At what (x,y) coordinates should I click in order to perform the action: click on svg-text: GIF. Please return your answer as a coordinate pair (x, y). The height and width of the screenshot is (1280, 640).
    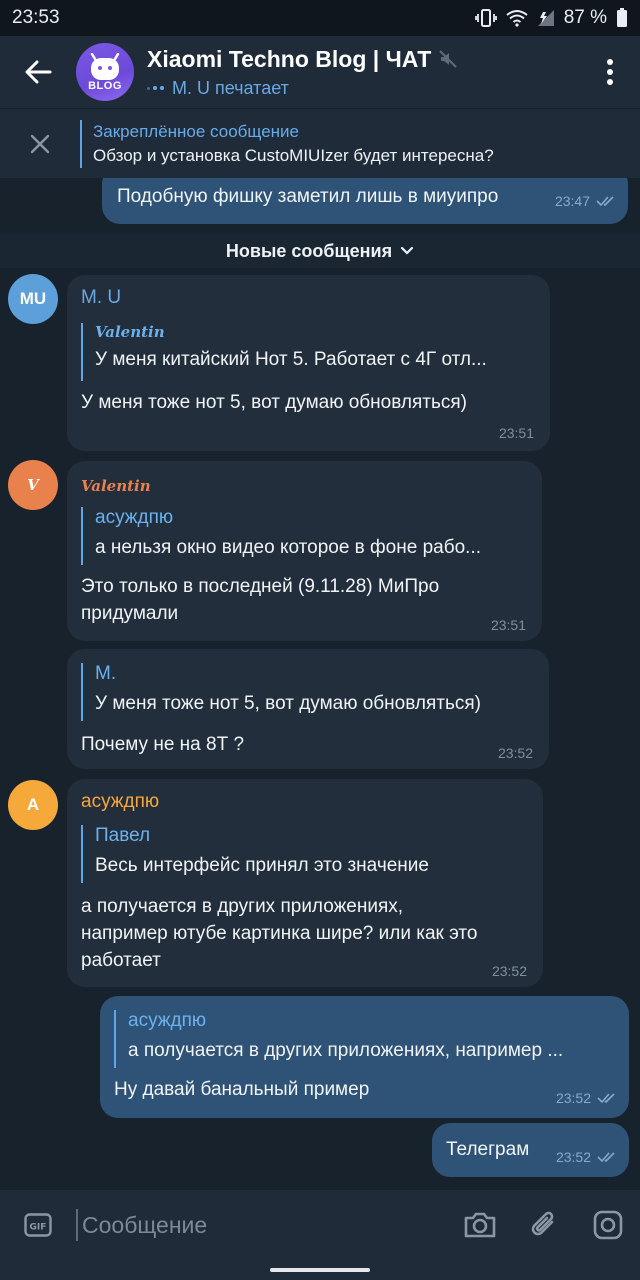
    Looking at the image, I should click on (38, 1228).